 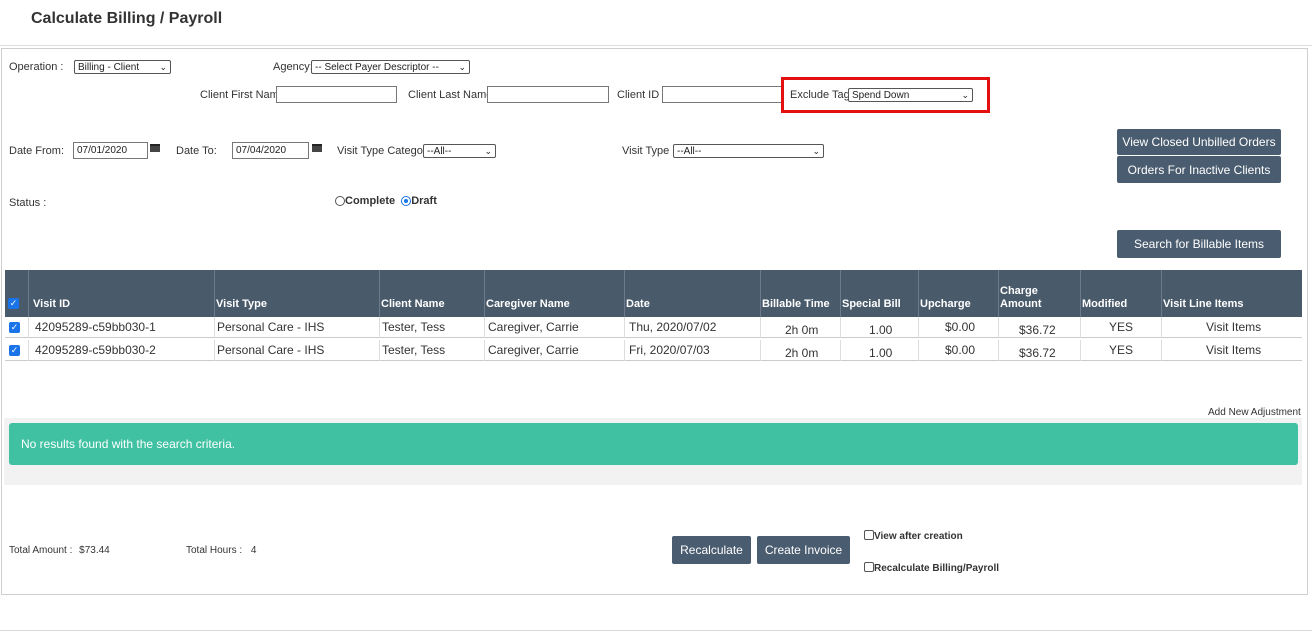 I want to click on exclude-tag-select-value: Spend Down, so click(x=881, y=95).